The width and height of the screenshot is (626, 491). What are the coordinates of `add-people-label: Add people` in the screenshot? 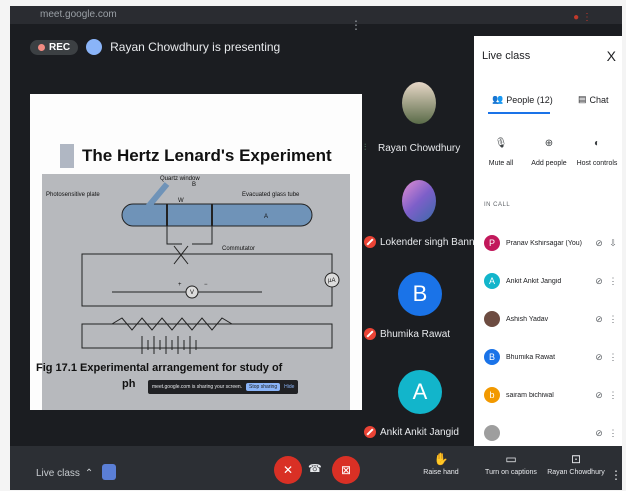 It's located at (549, 163).